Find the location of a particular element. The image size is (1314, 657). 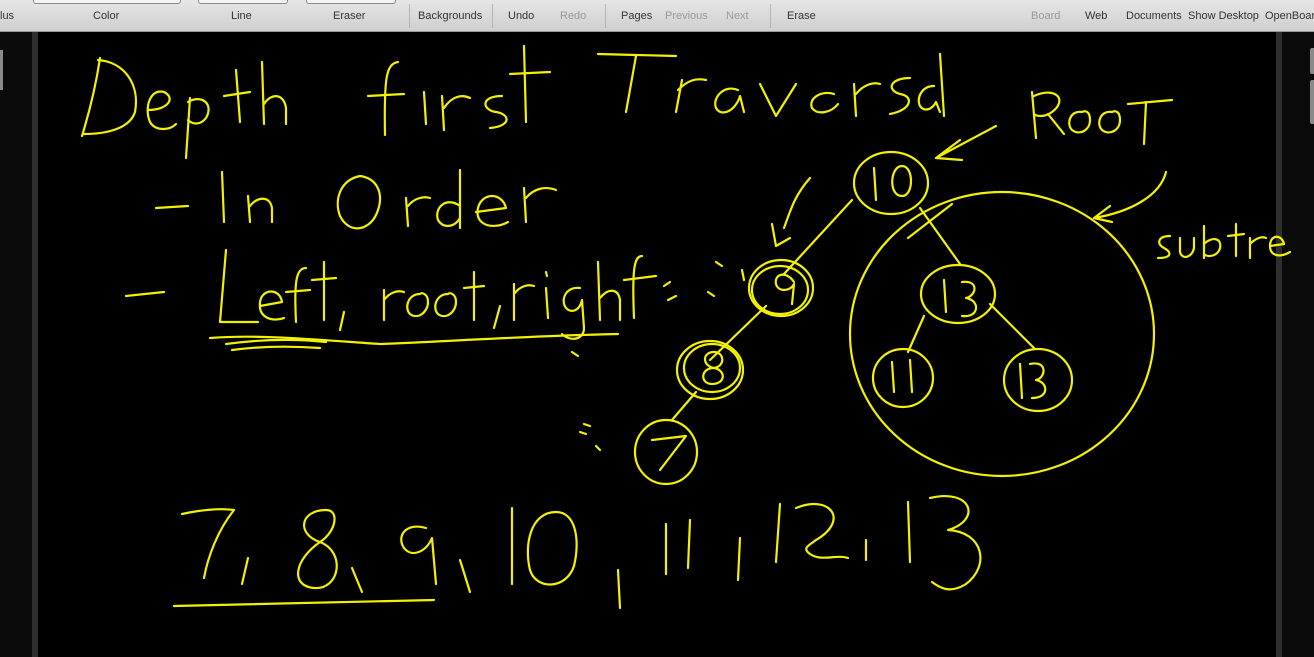

handwriting-in-order is located at coordinates (356, 199).